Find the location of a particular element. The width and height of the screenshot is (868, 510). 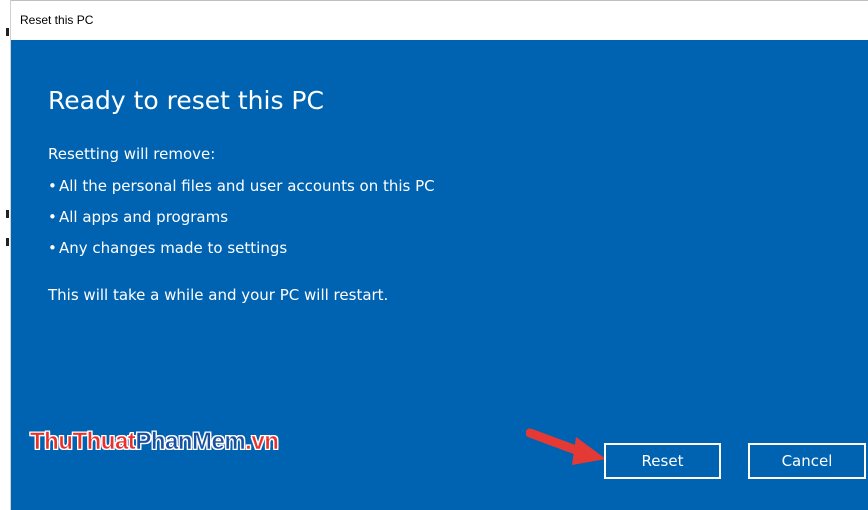

red-arrow-icon is located at coordinates (566, 446).